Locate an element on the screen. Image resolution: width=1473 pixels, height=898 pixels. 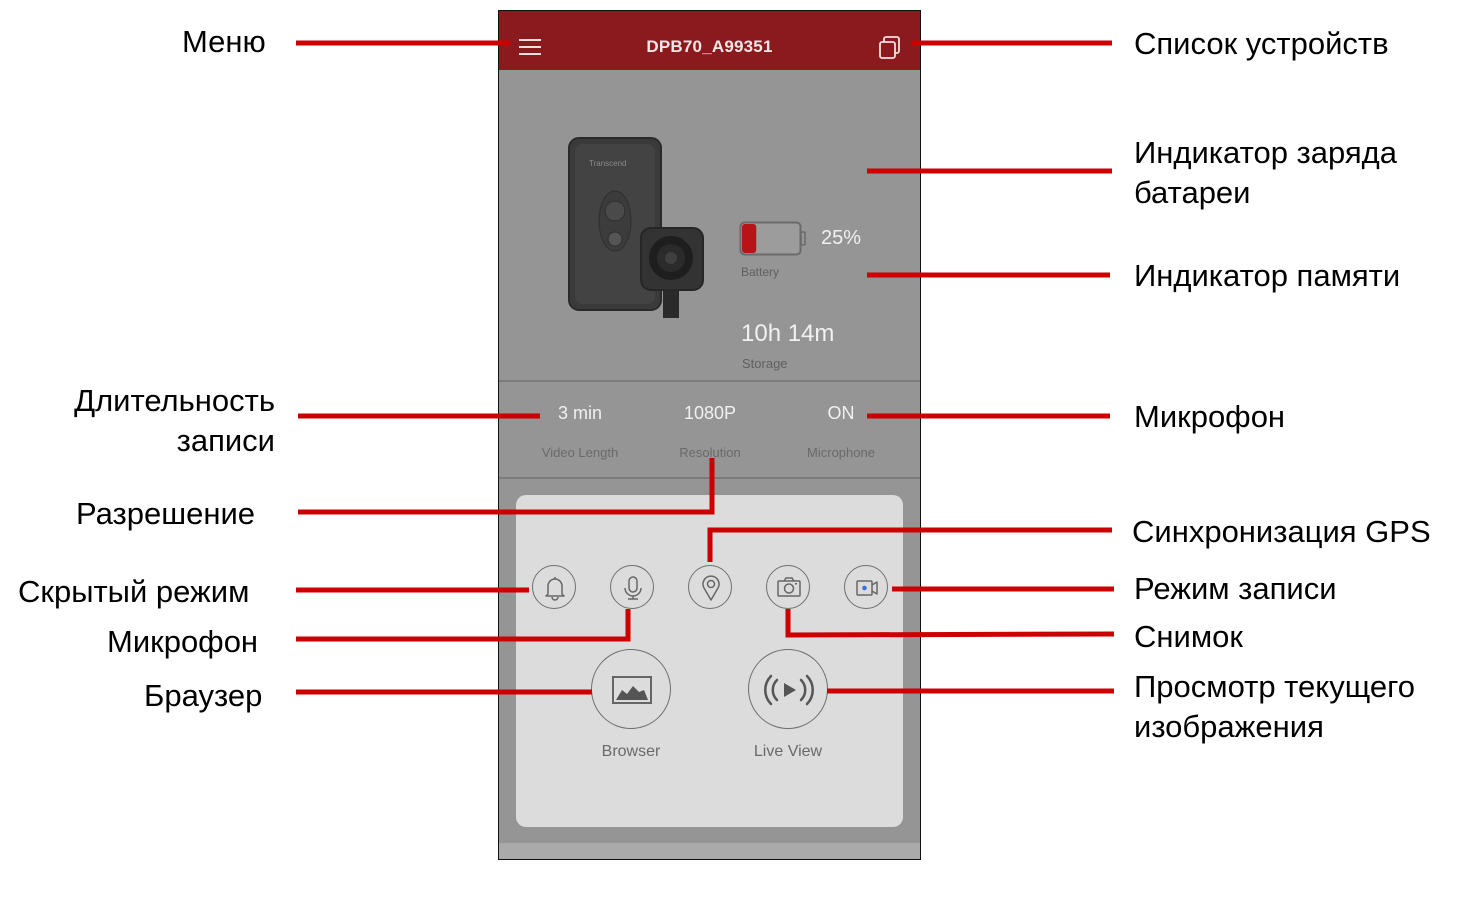
bottom-strip is located at coordinates (709, 851).